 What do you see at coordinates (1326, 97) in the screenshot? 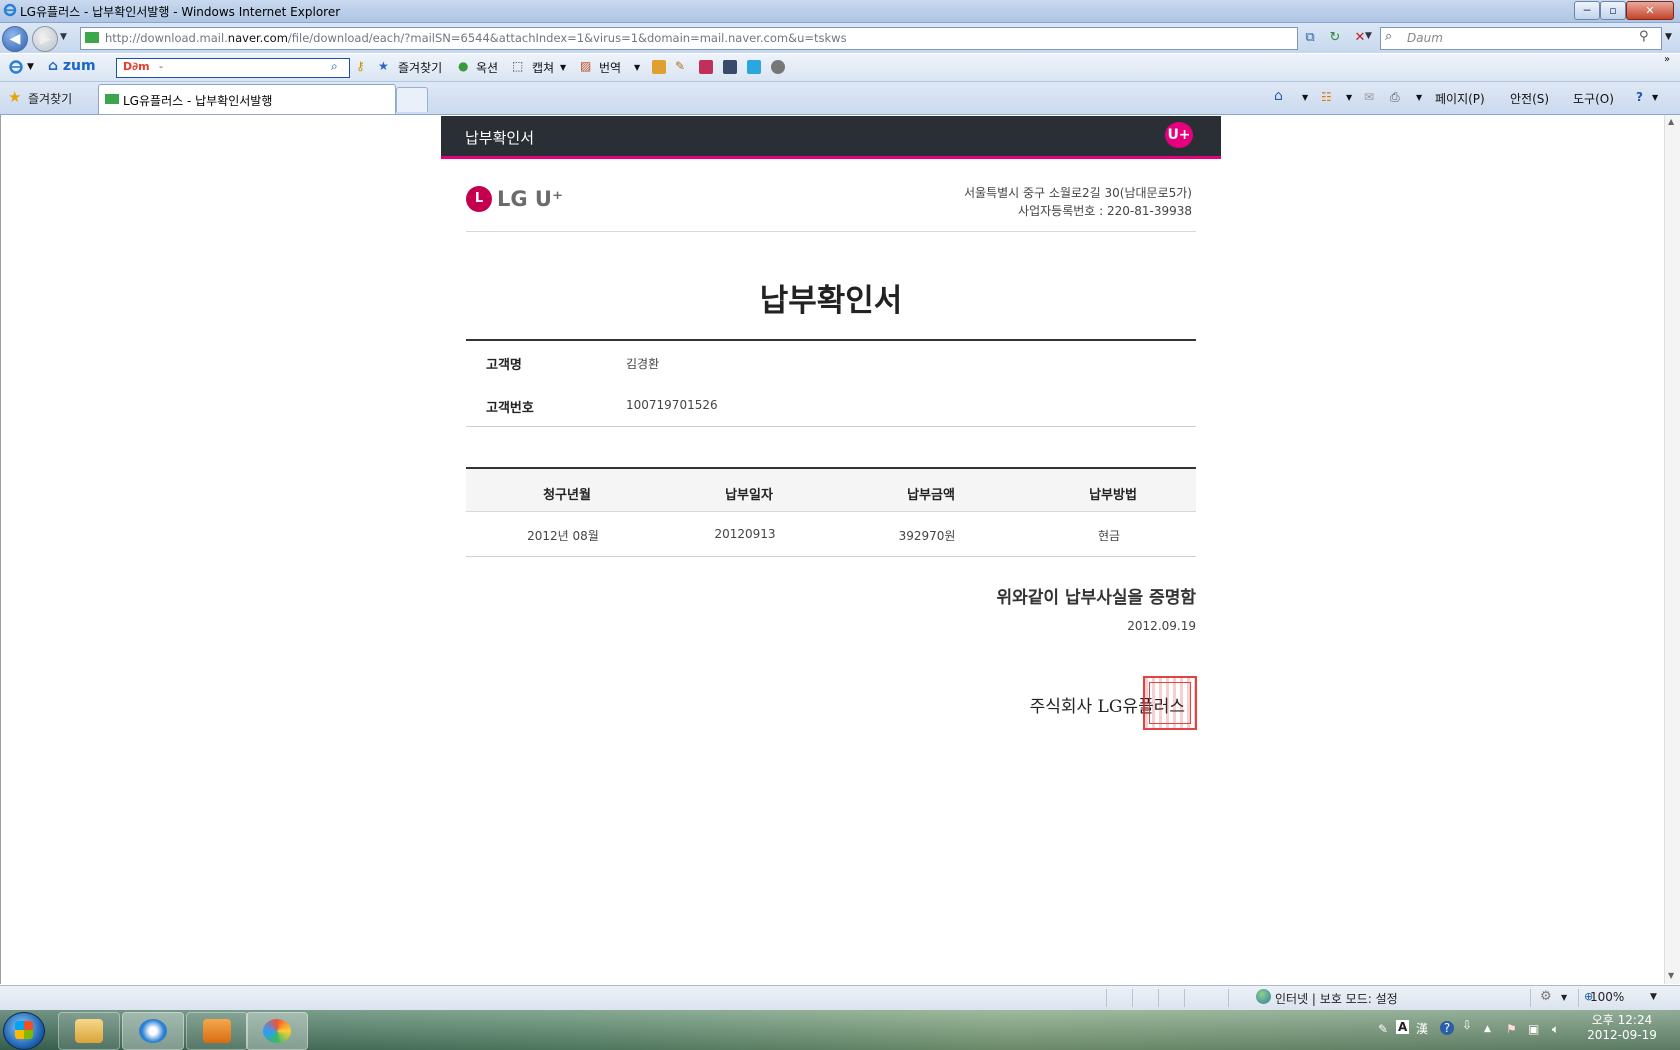
I see `feeds-icon: ☷` at bounding box center [1326, 97].